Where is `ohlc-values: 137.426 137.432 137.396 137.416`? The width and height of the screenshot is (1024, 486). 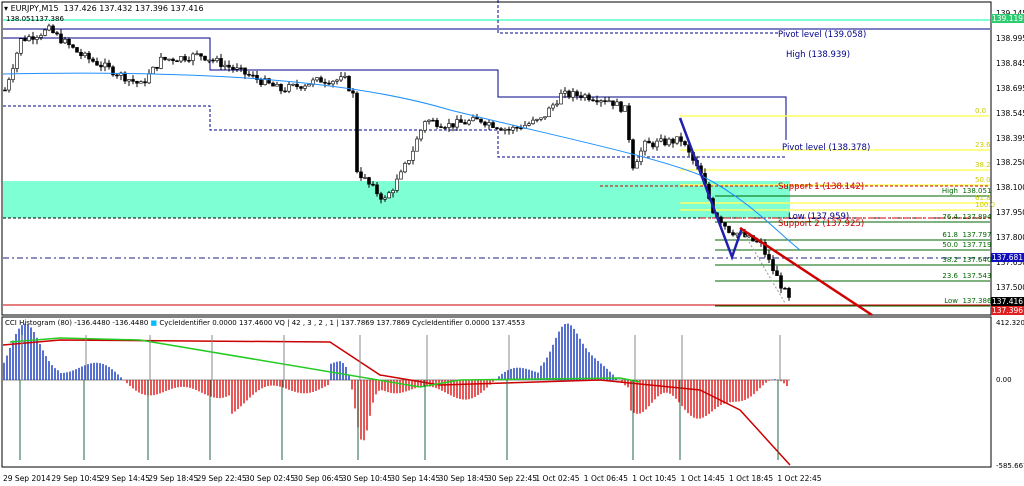
ohlc-values: 137.426 137.432 137.396 137.416 is located at coordinates (133, 8).